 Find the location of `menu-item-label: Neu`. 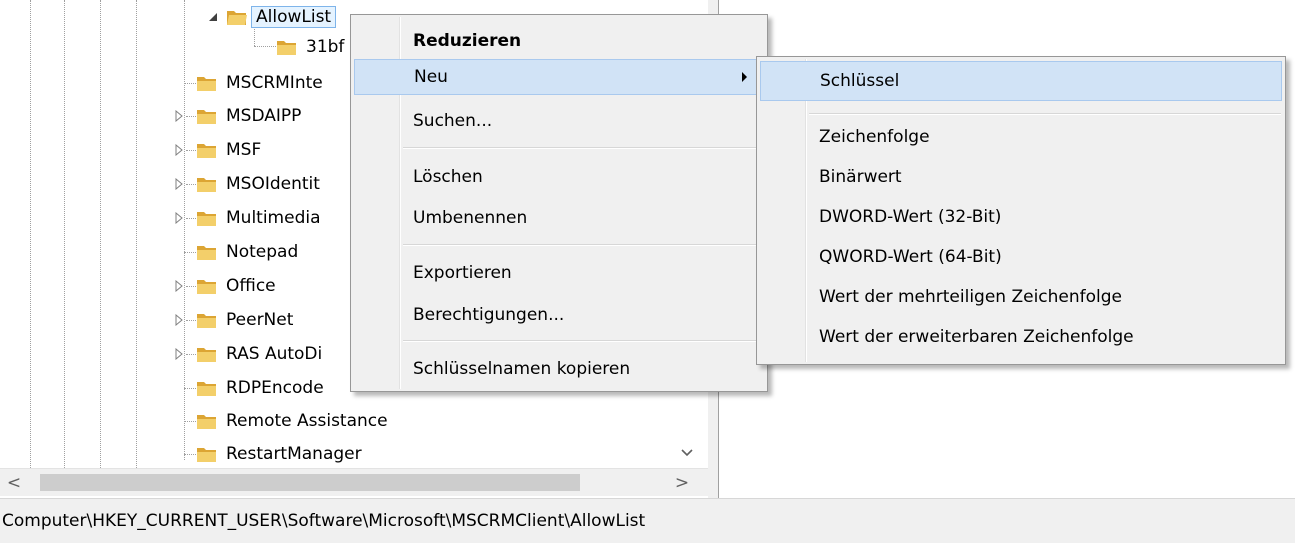

menu-item-label: Neu is located at coordinates (431, 77).